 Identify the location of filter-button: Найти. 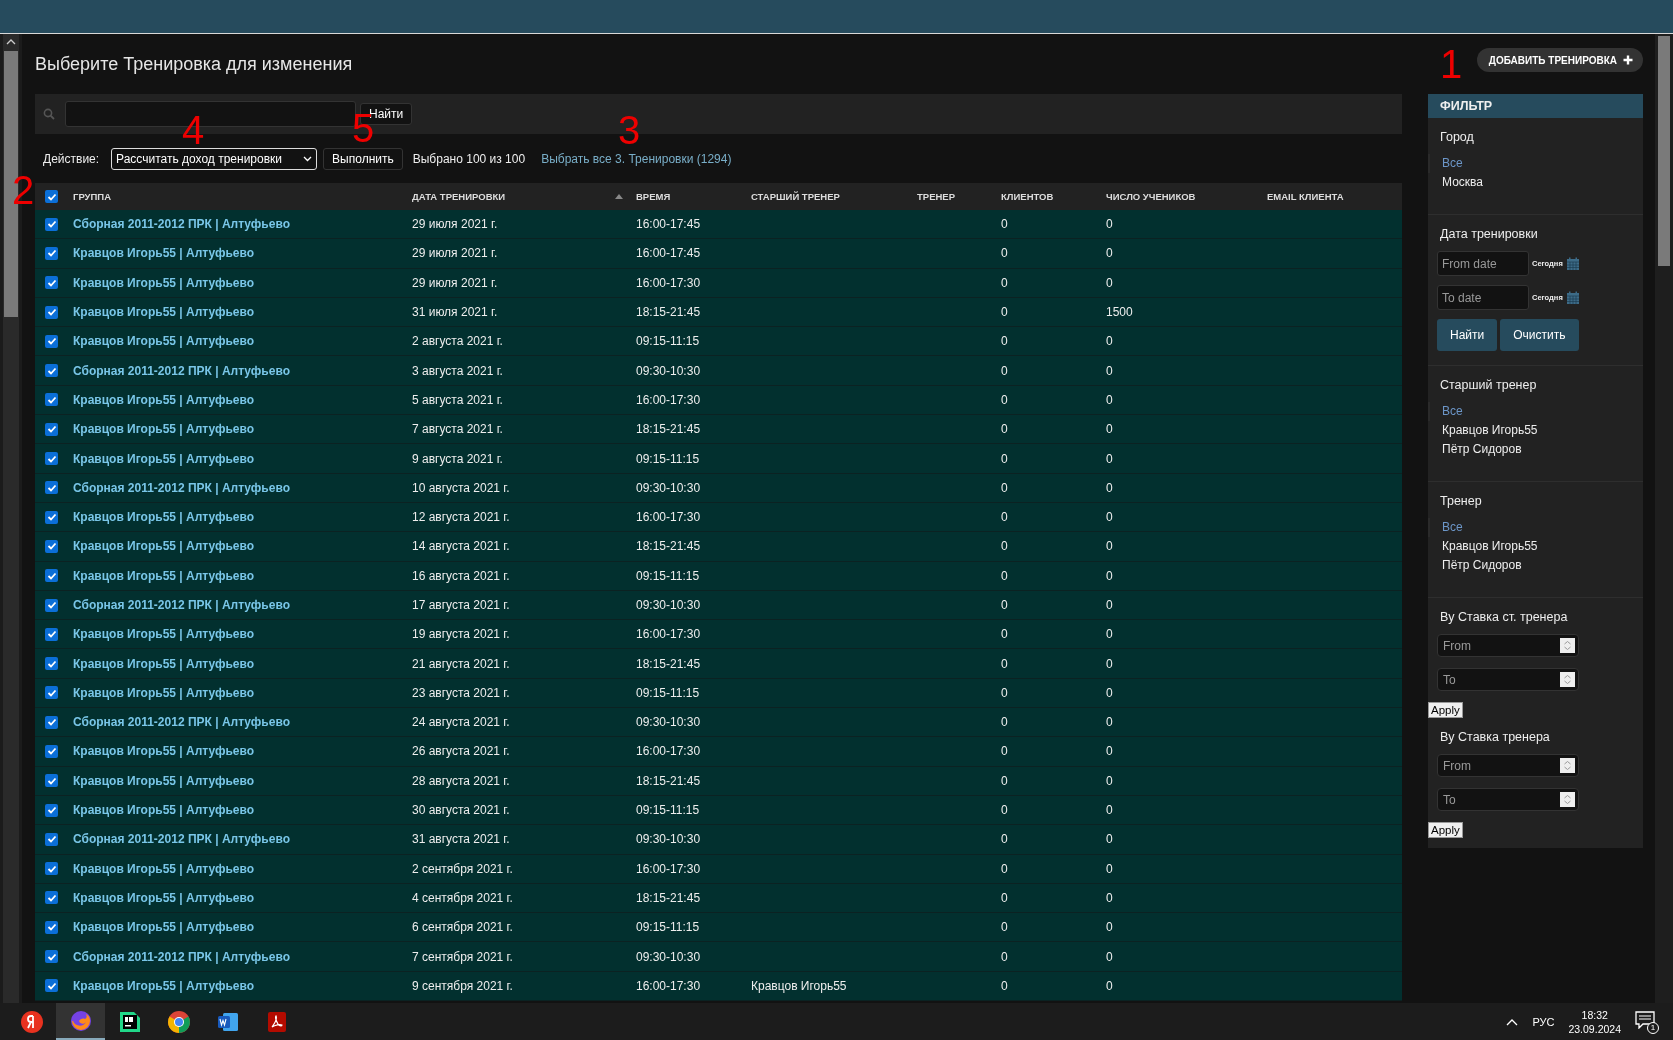
(1467, 335).